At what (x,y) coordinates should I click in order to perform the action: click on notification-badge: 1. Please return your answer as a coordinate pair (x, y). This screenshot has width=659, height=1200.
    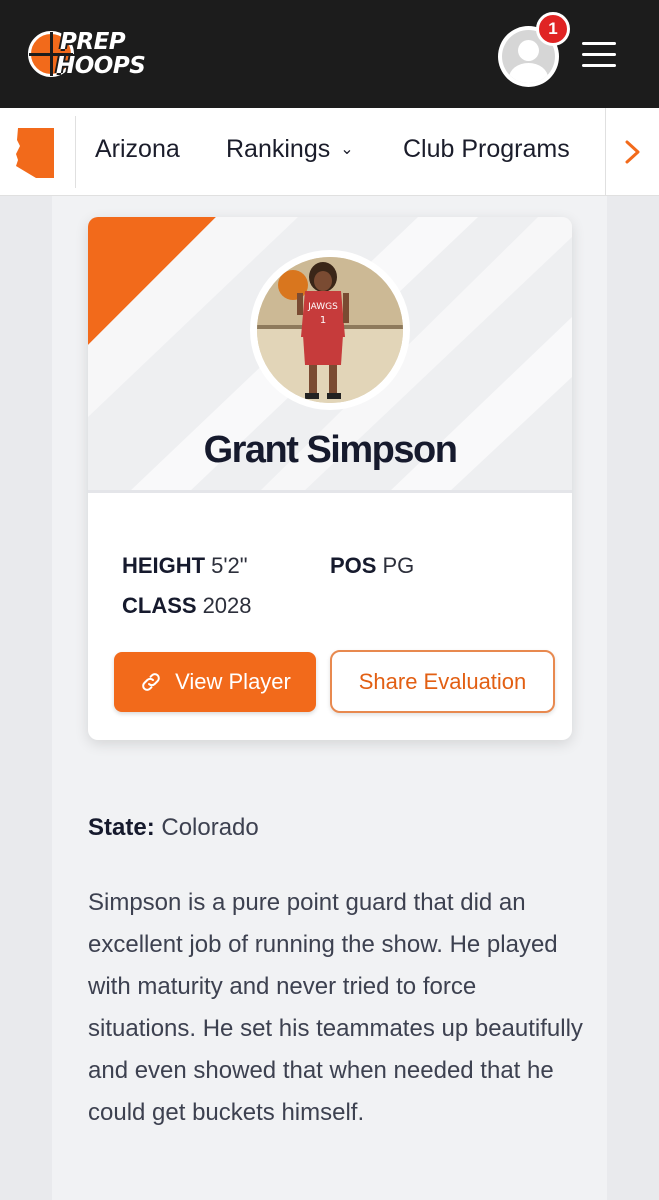
    Looking at the image, I should click on (553, 29).